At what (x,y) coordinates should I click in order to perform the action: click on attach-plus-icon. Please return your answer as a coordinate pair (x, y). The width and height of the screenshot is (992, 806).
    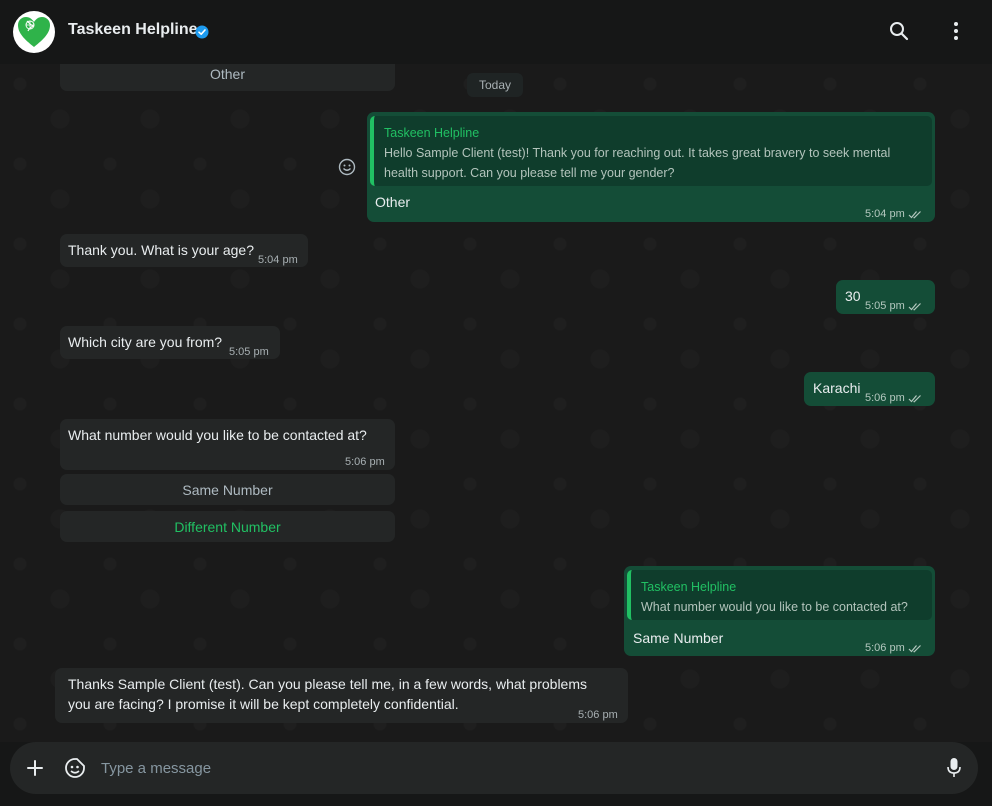
    Looking at the image, I should click on (35, 768).